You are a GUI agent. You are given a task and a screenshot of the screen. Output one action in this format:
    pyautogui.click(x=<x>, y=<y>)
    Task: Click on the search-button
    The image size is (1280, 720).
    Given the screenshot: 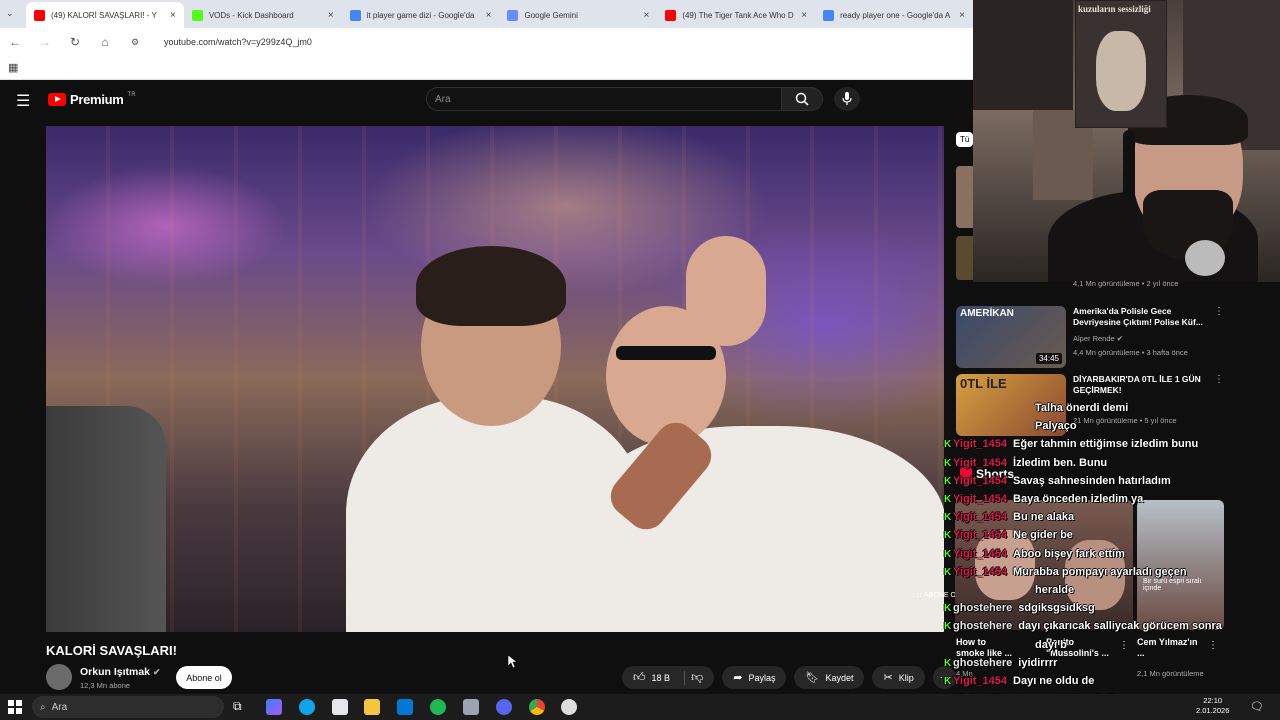 What is the action you would take?
    pyautogui.click(x=802, y=99)
    